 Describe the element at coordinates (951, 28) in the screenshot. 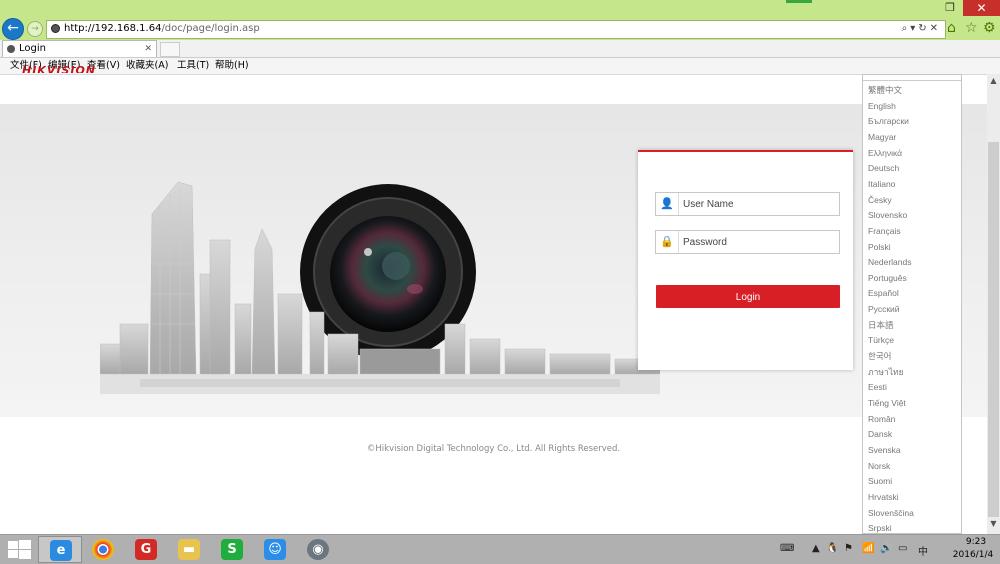

I see `home-icon: ⌂` at that location.